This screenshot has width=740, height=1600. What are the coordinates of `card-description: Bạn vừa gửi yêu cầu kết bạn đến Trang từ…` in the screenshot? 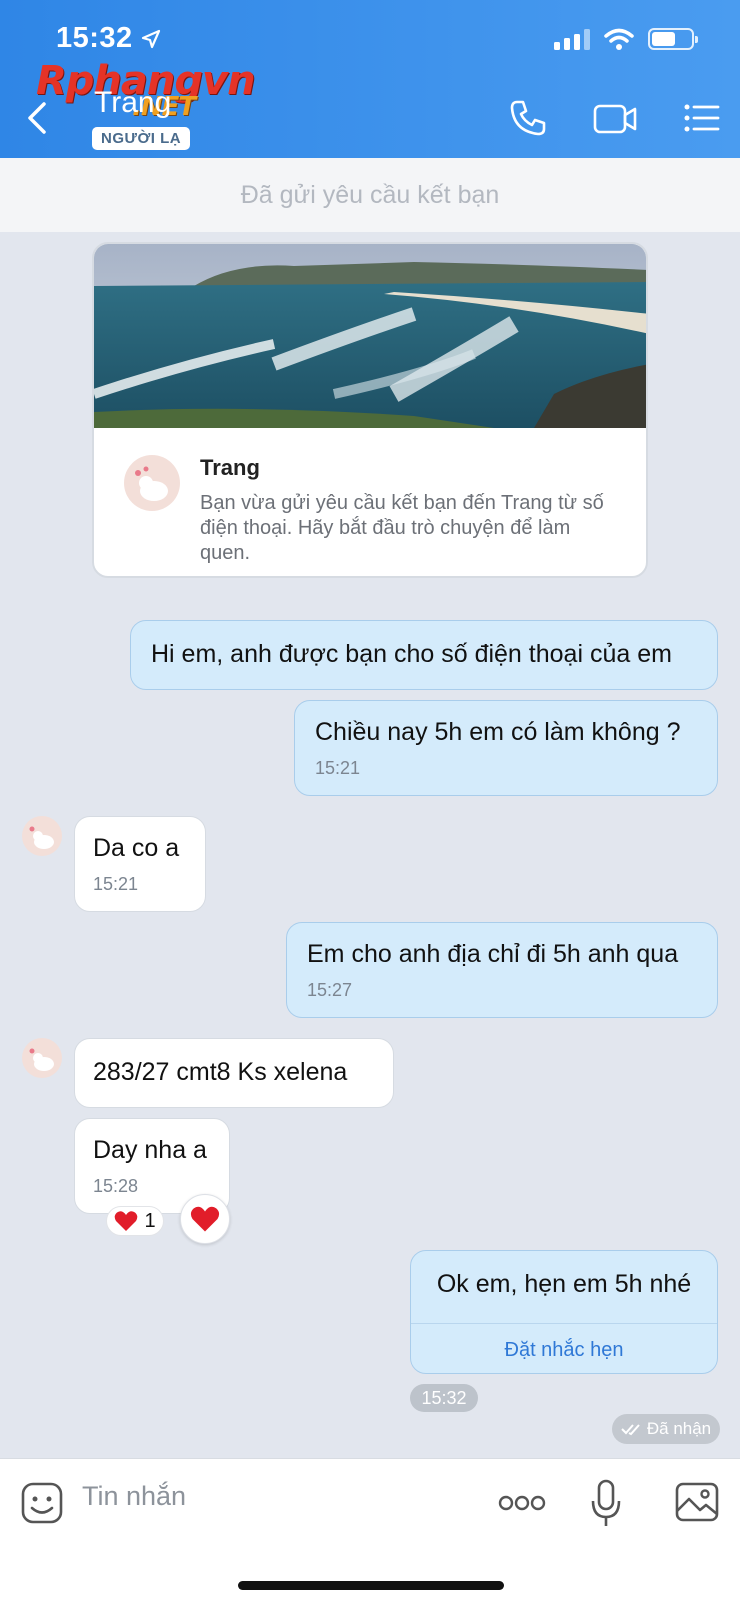 It's located at (402, 528).